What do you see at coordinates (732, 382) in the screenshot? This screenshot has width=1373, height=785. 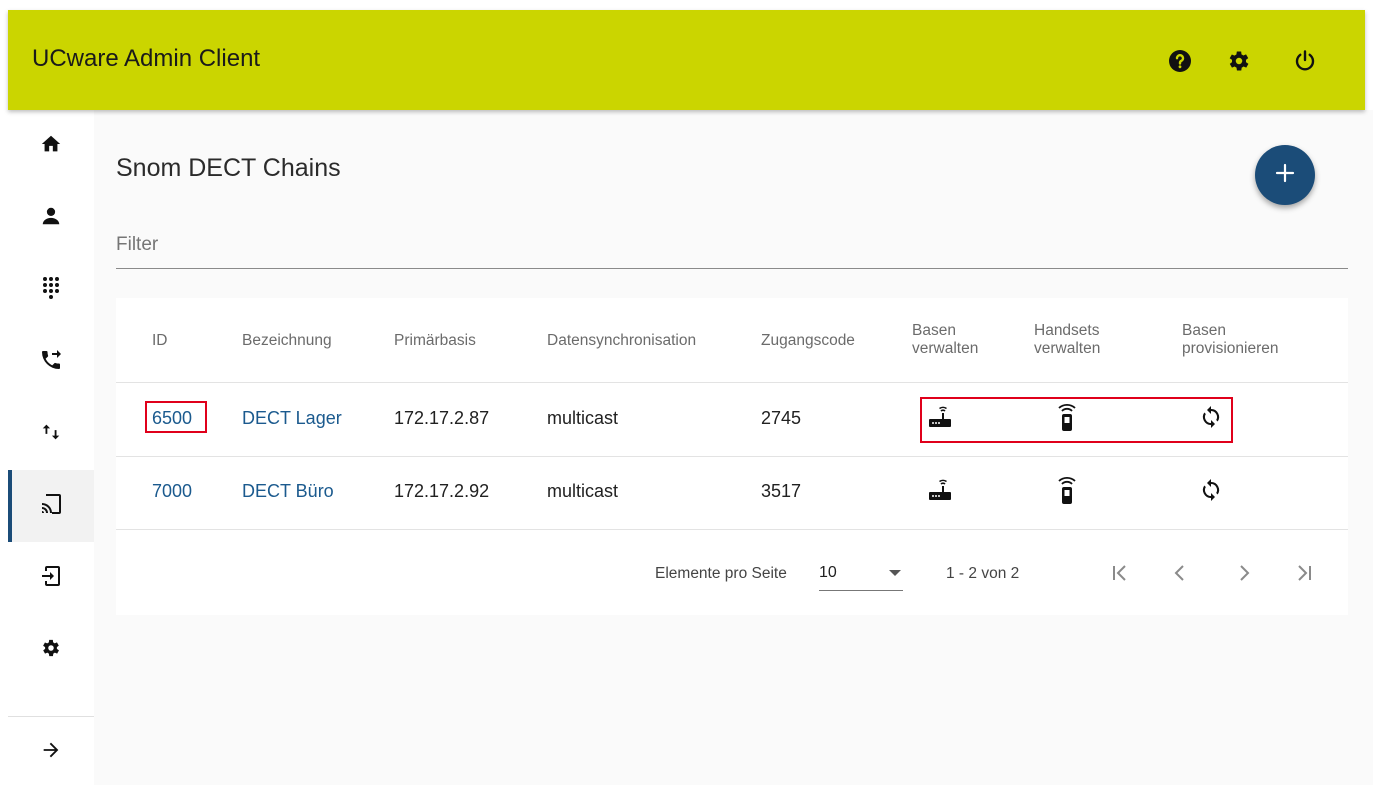 I see `header-divider` at bounding box center [732, 382].